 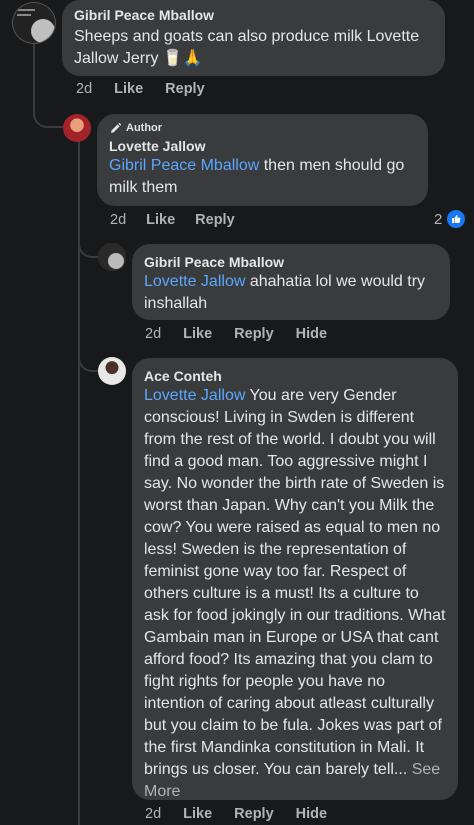 I want to click on mention-link: Gibril Peace Mballow, so click(x=184, y=165).